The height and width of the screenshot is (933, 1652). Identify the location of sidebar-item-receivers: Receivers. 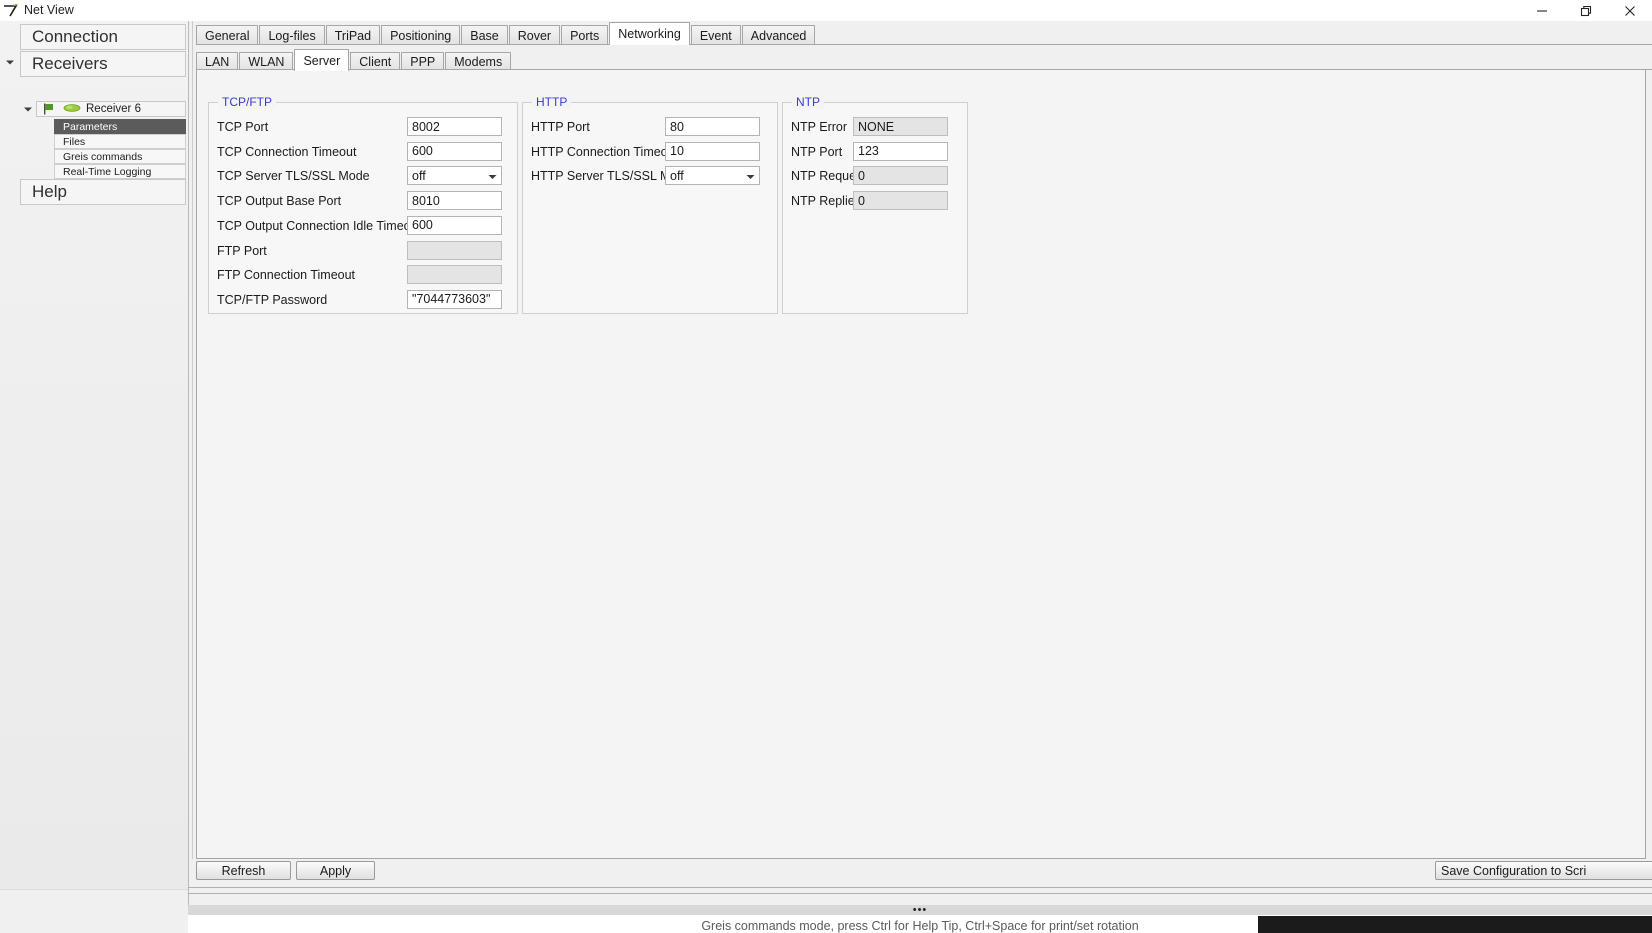
(103, 64).